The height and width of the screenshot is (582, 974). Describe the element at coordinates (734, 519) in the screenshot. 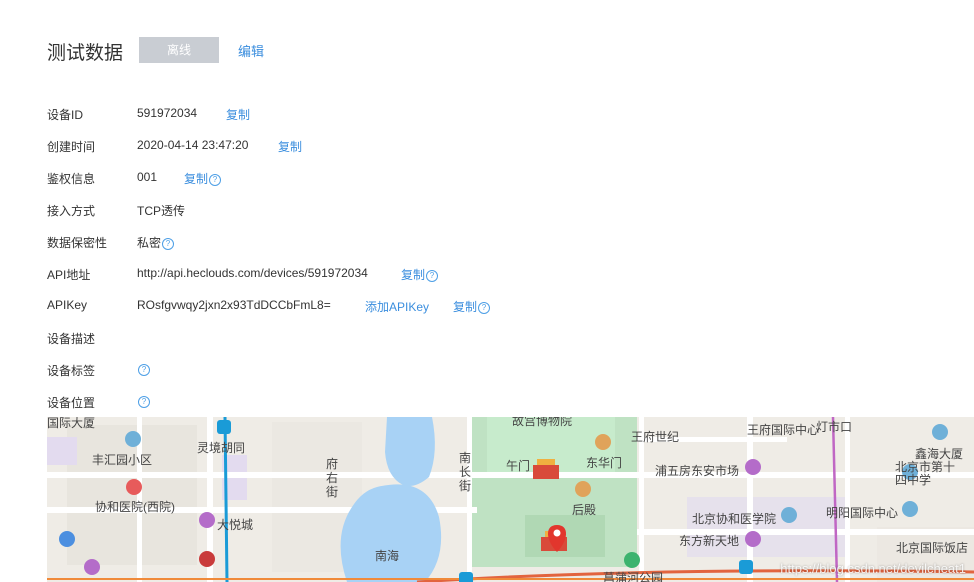

I see `map-label: 北京协和医学院` at that location.